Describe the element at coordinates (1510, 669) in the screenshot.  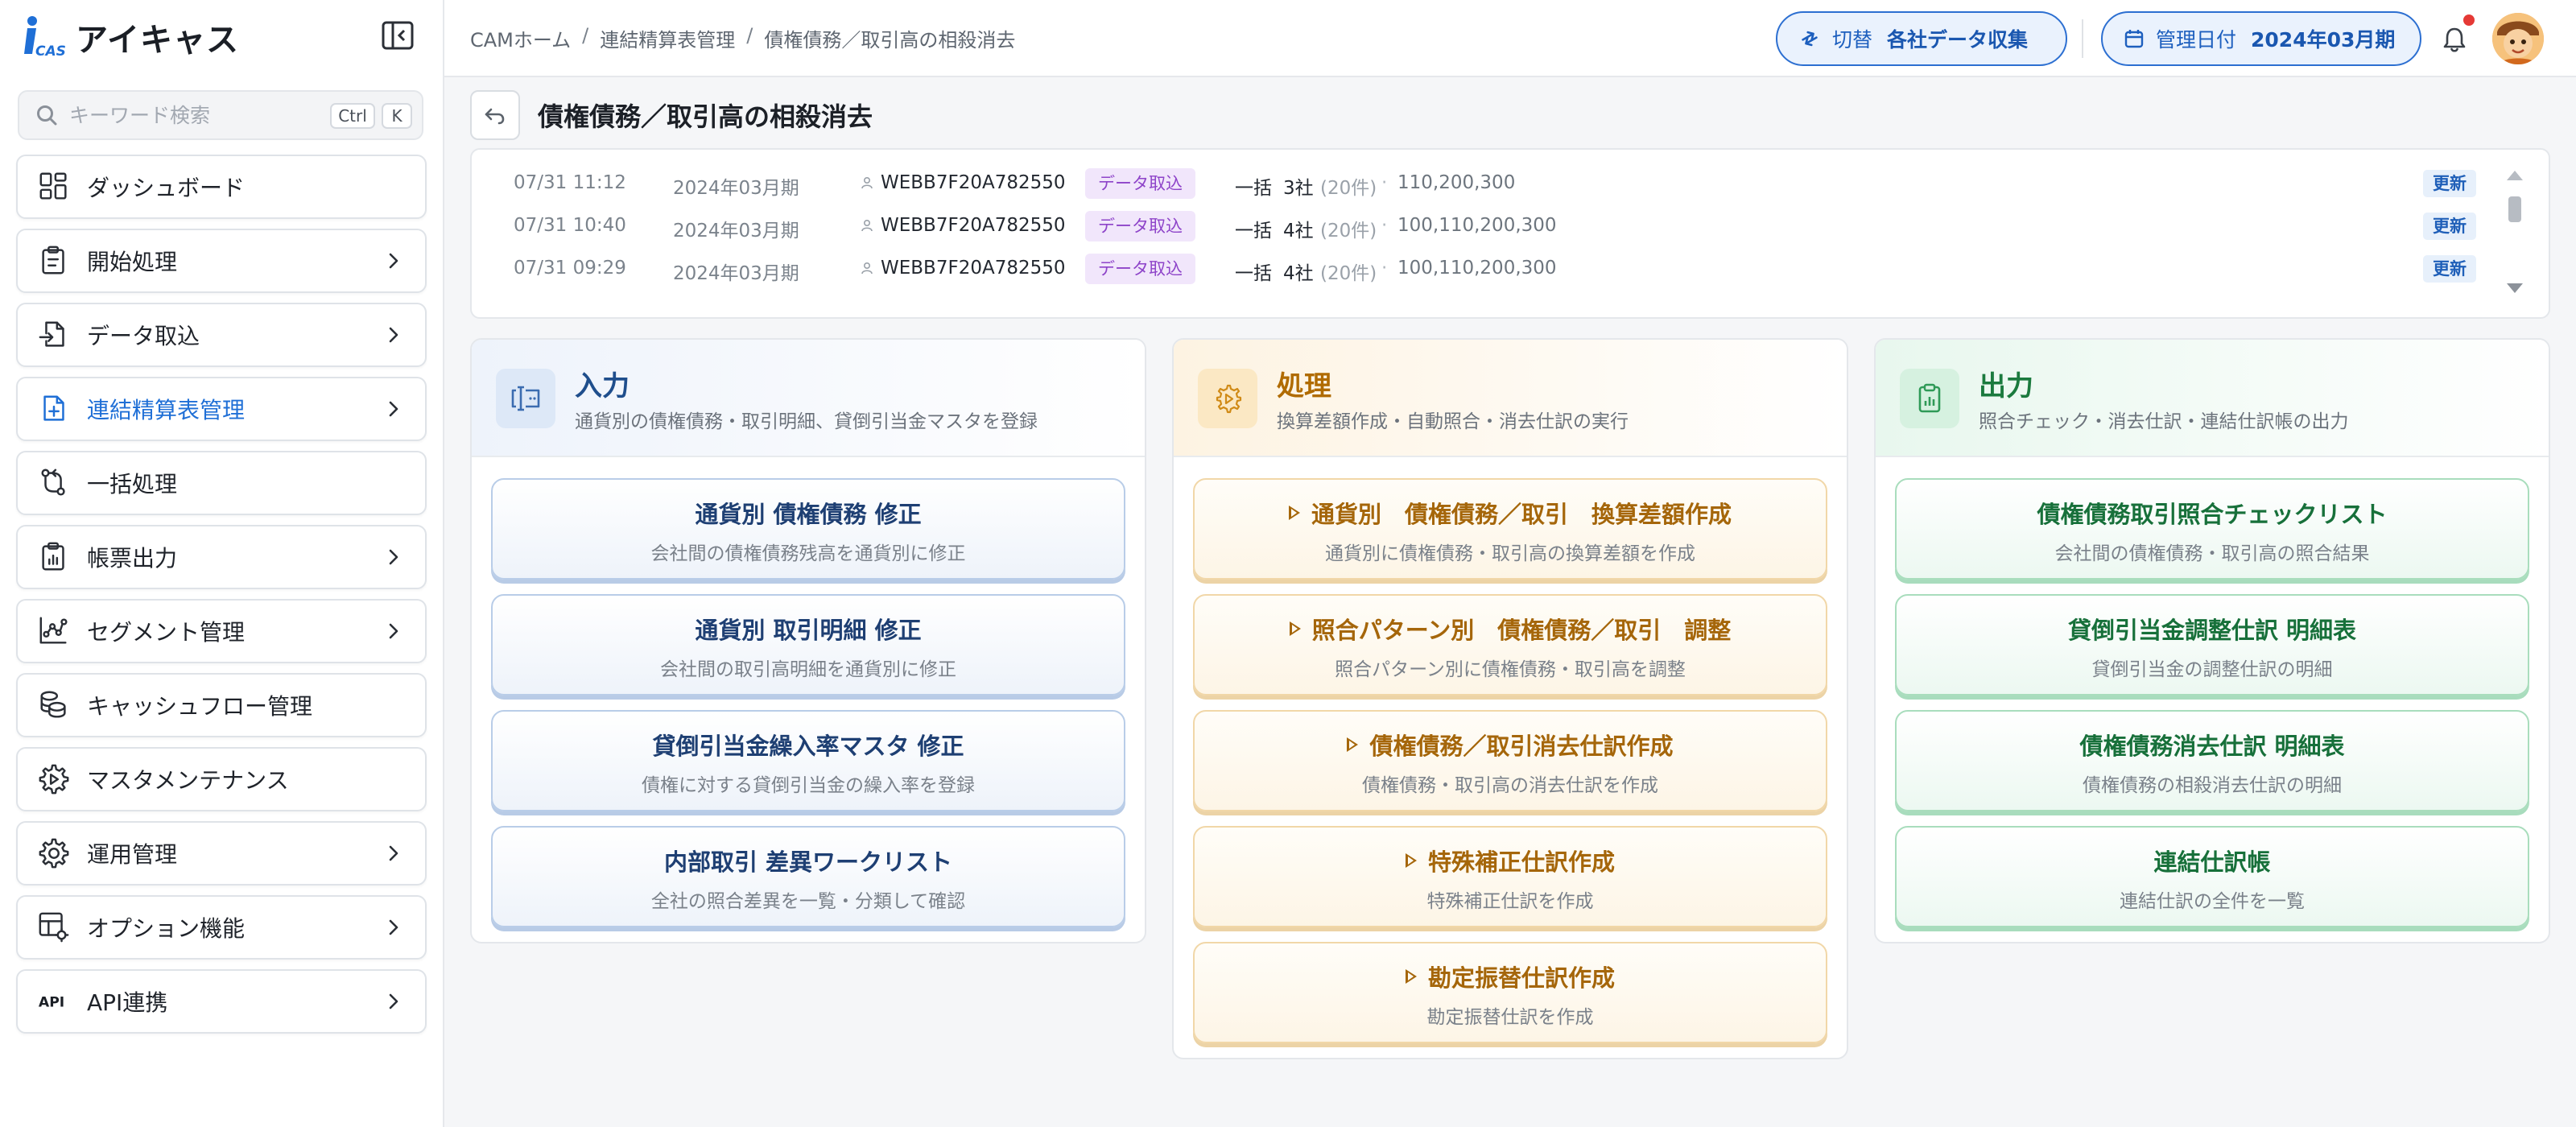
I see `card-description: 照合パターン別に債権債務・取引高を調整` at that location.